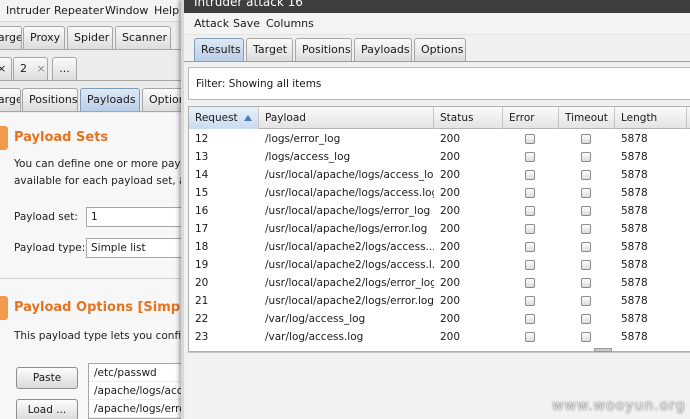 Image resolution: width=690 pixels, height=419 pixels. I want to click on config-tab-payloads: Payloads, so click(110, 99).